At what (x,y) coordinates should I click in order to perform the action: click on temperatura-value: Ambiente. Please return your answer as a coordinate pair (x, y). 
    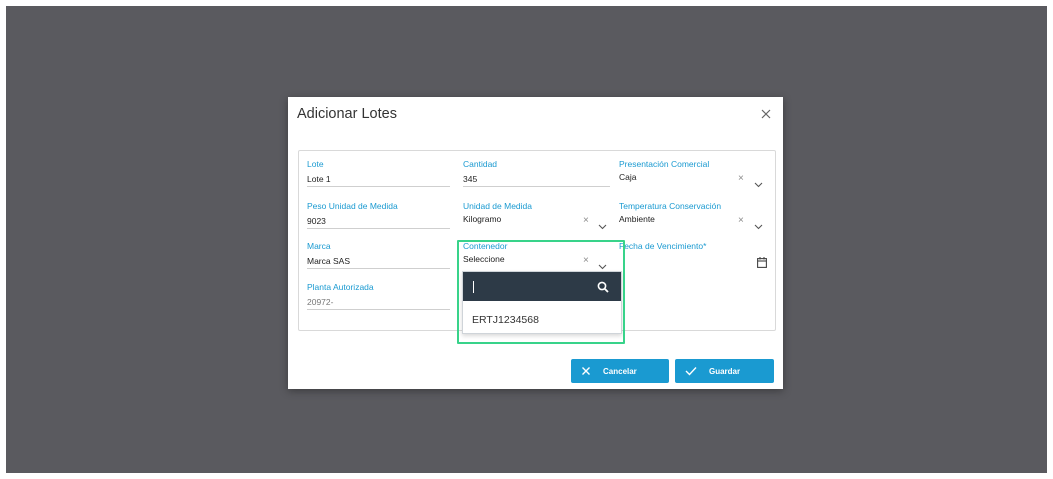
    Looking at the image, I should click on (637, 219).